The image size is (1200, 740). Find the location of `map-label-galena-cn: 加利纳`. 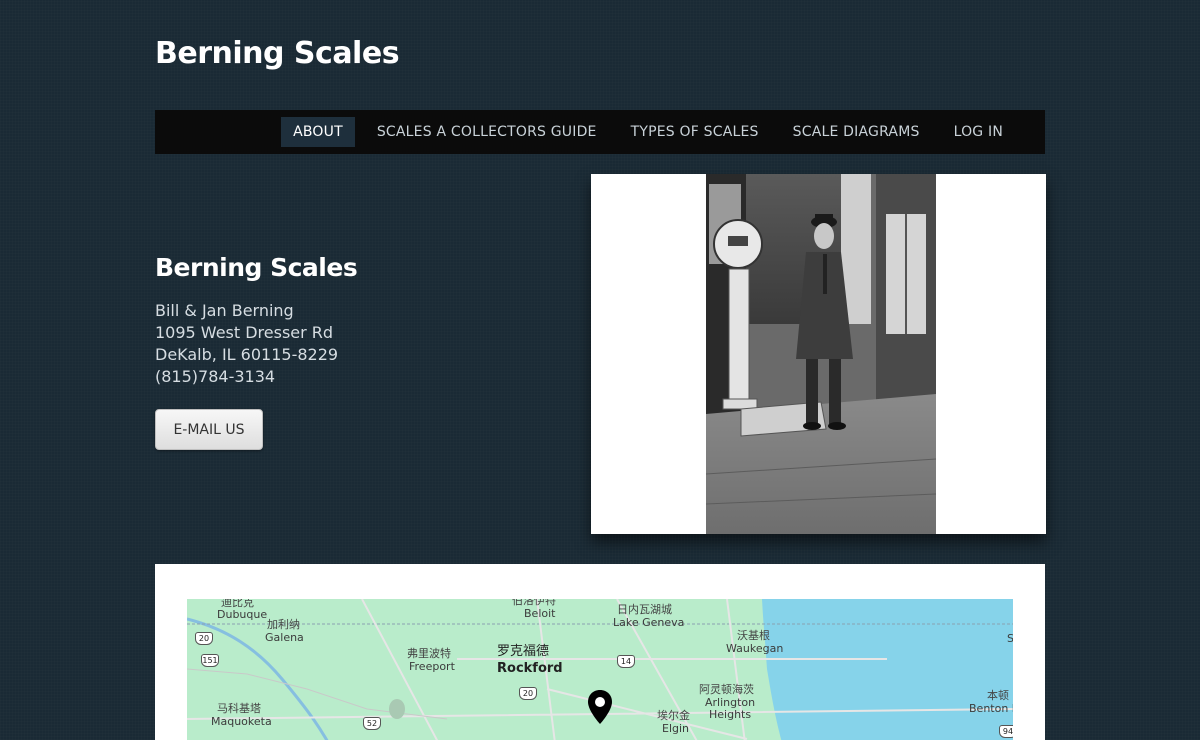

map-label-galena-cn: 加利纳 is located at coordinates (283, 624).